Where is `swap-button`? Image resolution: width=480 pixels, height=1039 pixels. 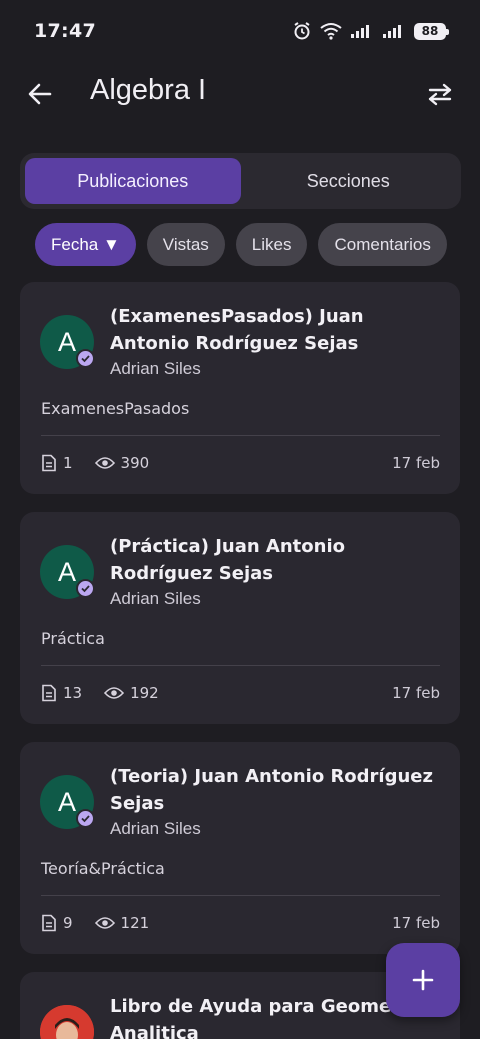 swap-button is located at coordinates (440, 94).